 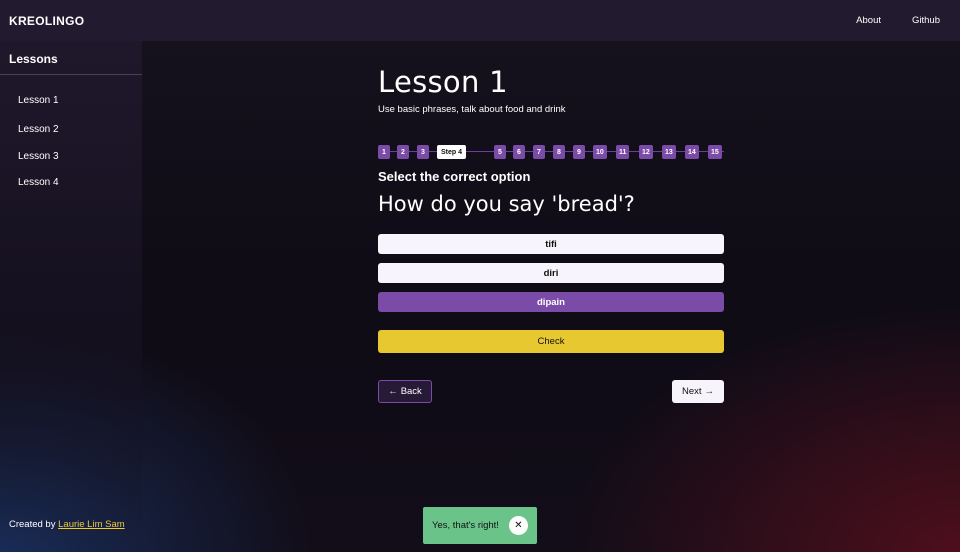 What do you see at coordinates (91, 524) in the screenshot?
I see `author-link: Laurie Lim Sam` at bounding box center [91, 524].